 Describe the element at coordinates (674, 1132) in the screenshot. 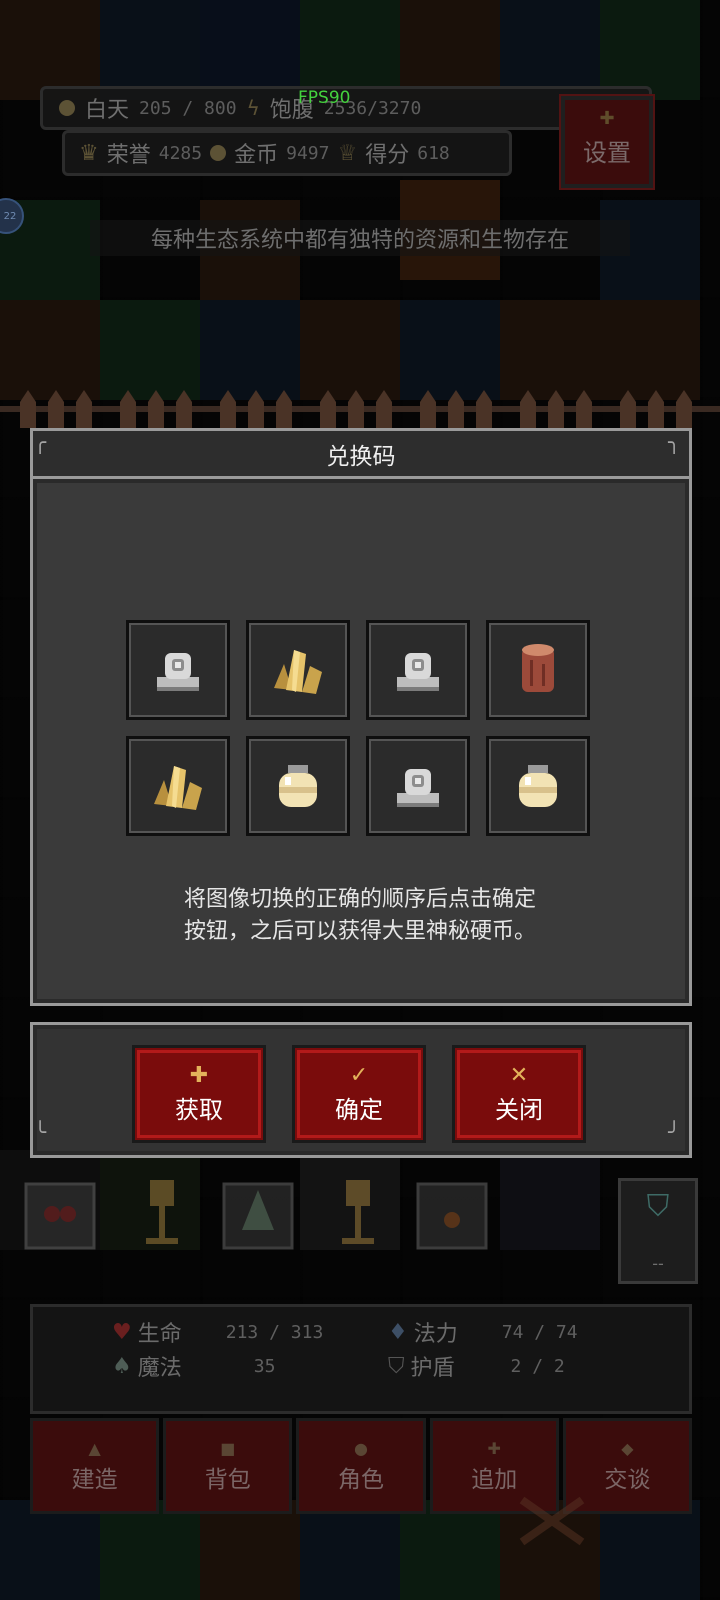

I see `corner-ornament-icon: ╯` at that location.